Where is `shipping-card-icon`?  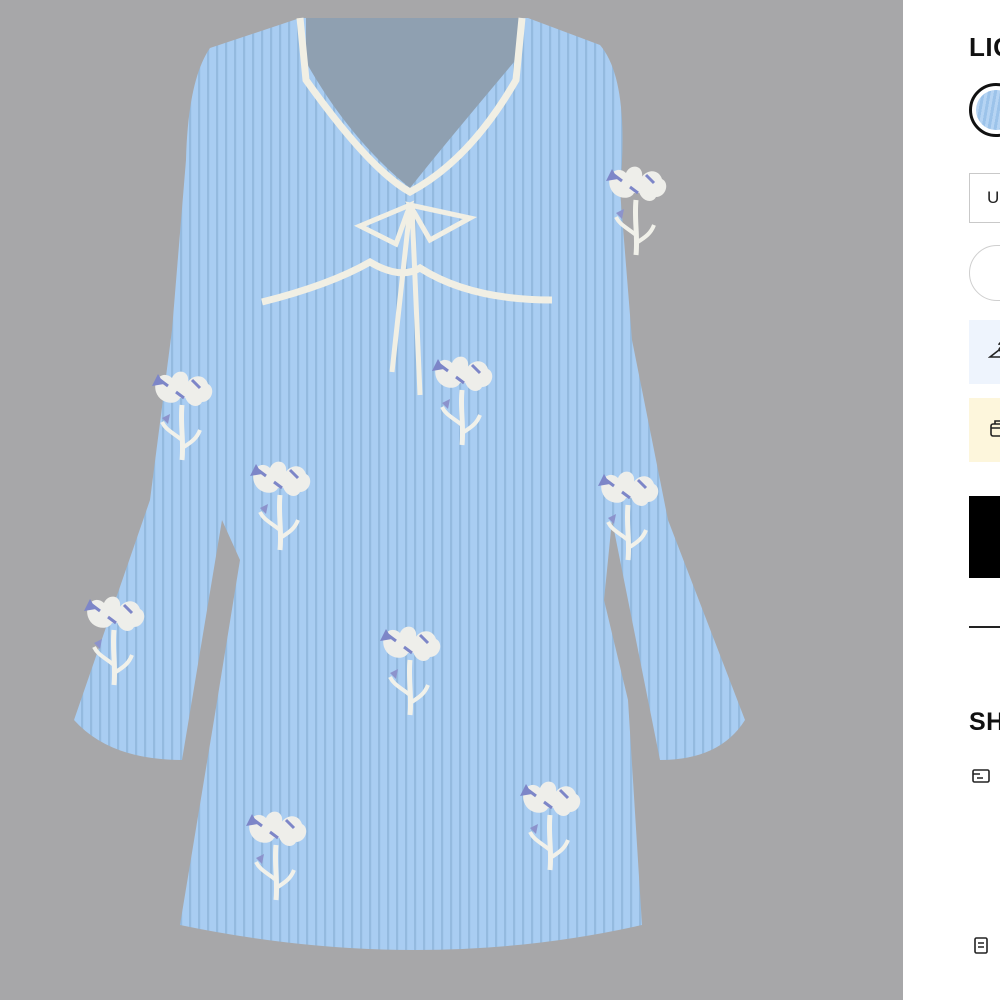
shipping-card-icon is located at coordinates (981, 778).